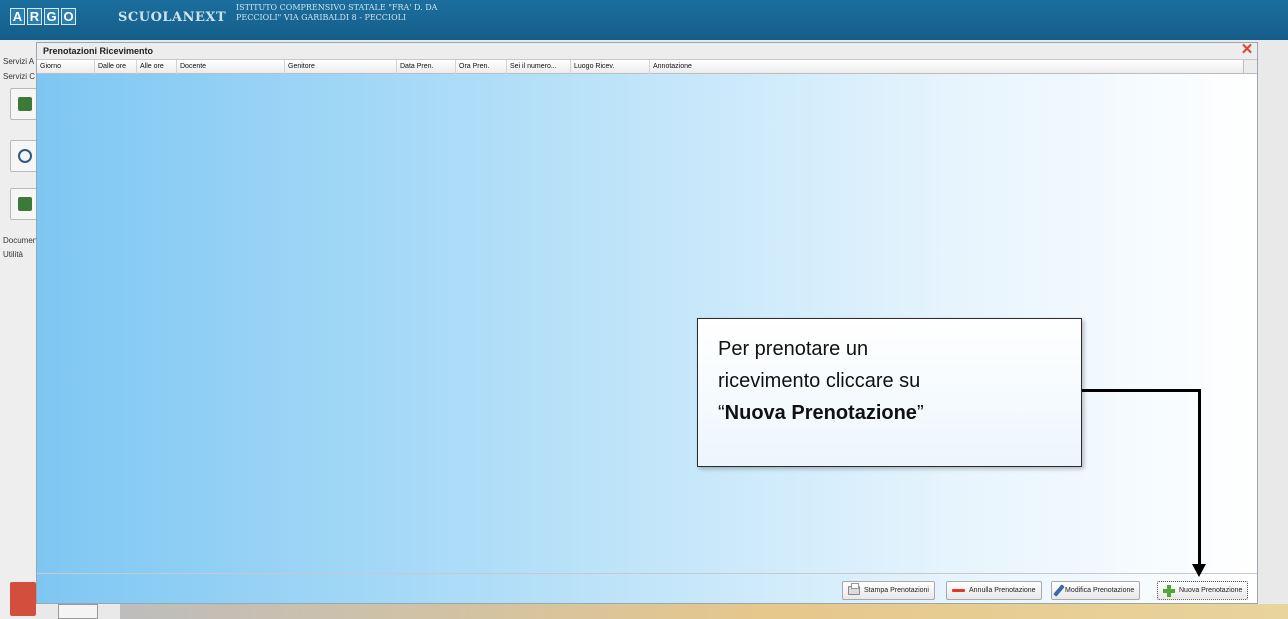 This screenshot has width=1288, height=619. Describe the element at coordinates (947, 67) in the screenshot. I see `column-header-annotazione: Annotazione` at that location.